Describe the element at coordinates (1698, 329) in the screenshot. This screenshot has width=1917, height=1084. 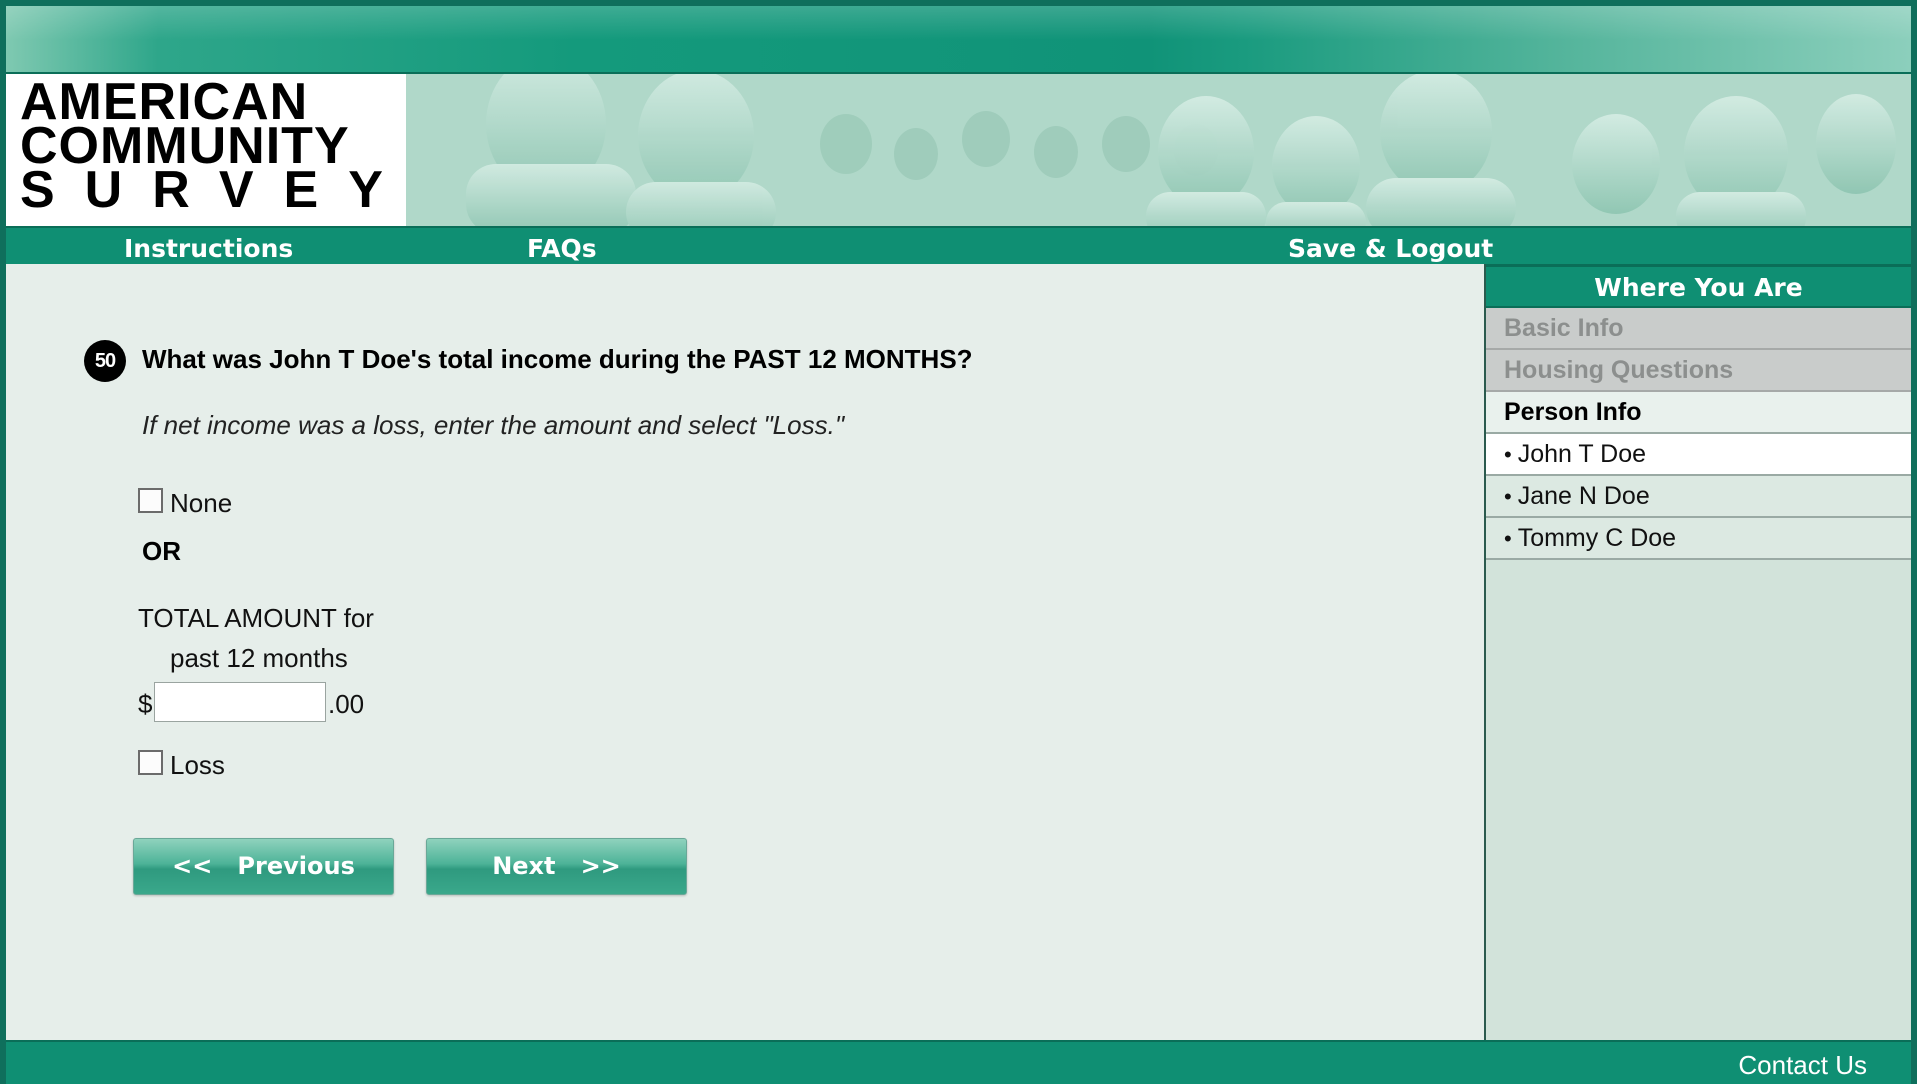
I see `sidebar-item-basic-info: Basic Info` at that location.